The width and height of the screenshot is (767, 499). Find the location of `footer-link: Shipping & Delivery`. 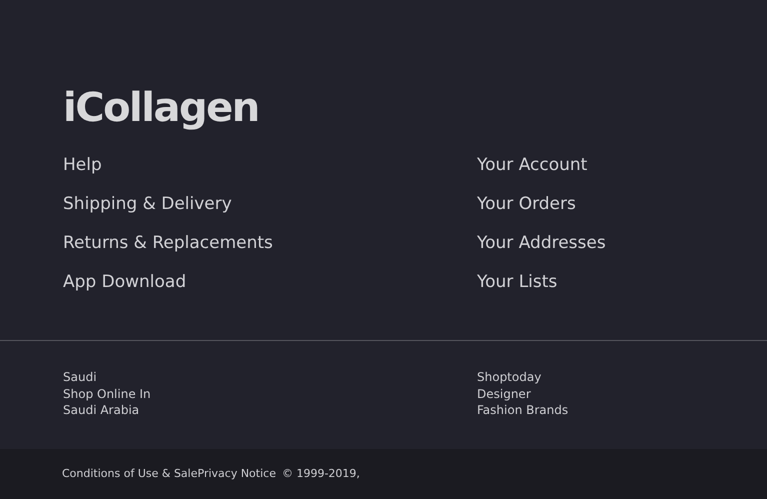

footer-link: Shipping & Delivery is located at coordinates (147, 204).